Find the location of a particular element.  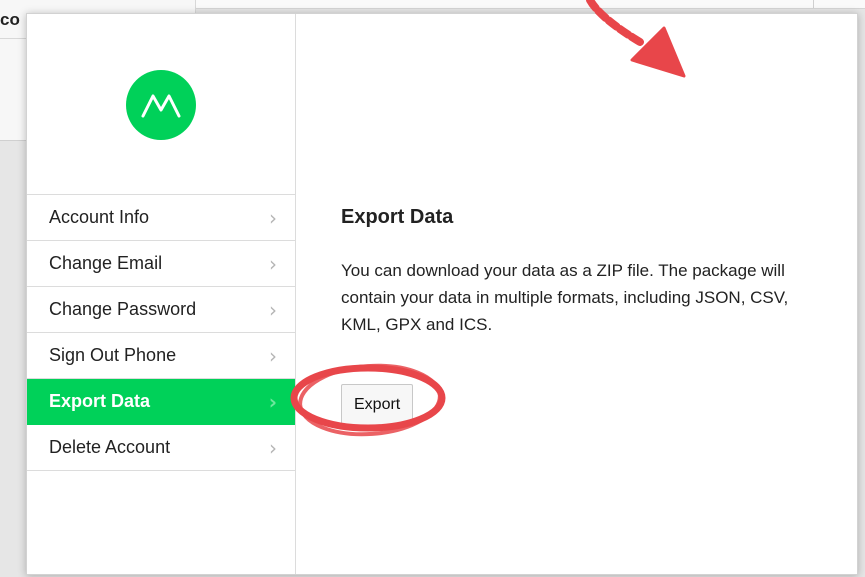

sidebar-item-delete-account: Delete Account › is located at coordinates (161, 448).